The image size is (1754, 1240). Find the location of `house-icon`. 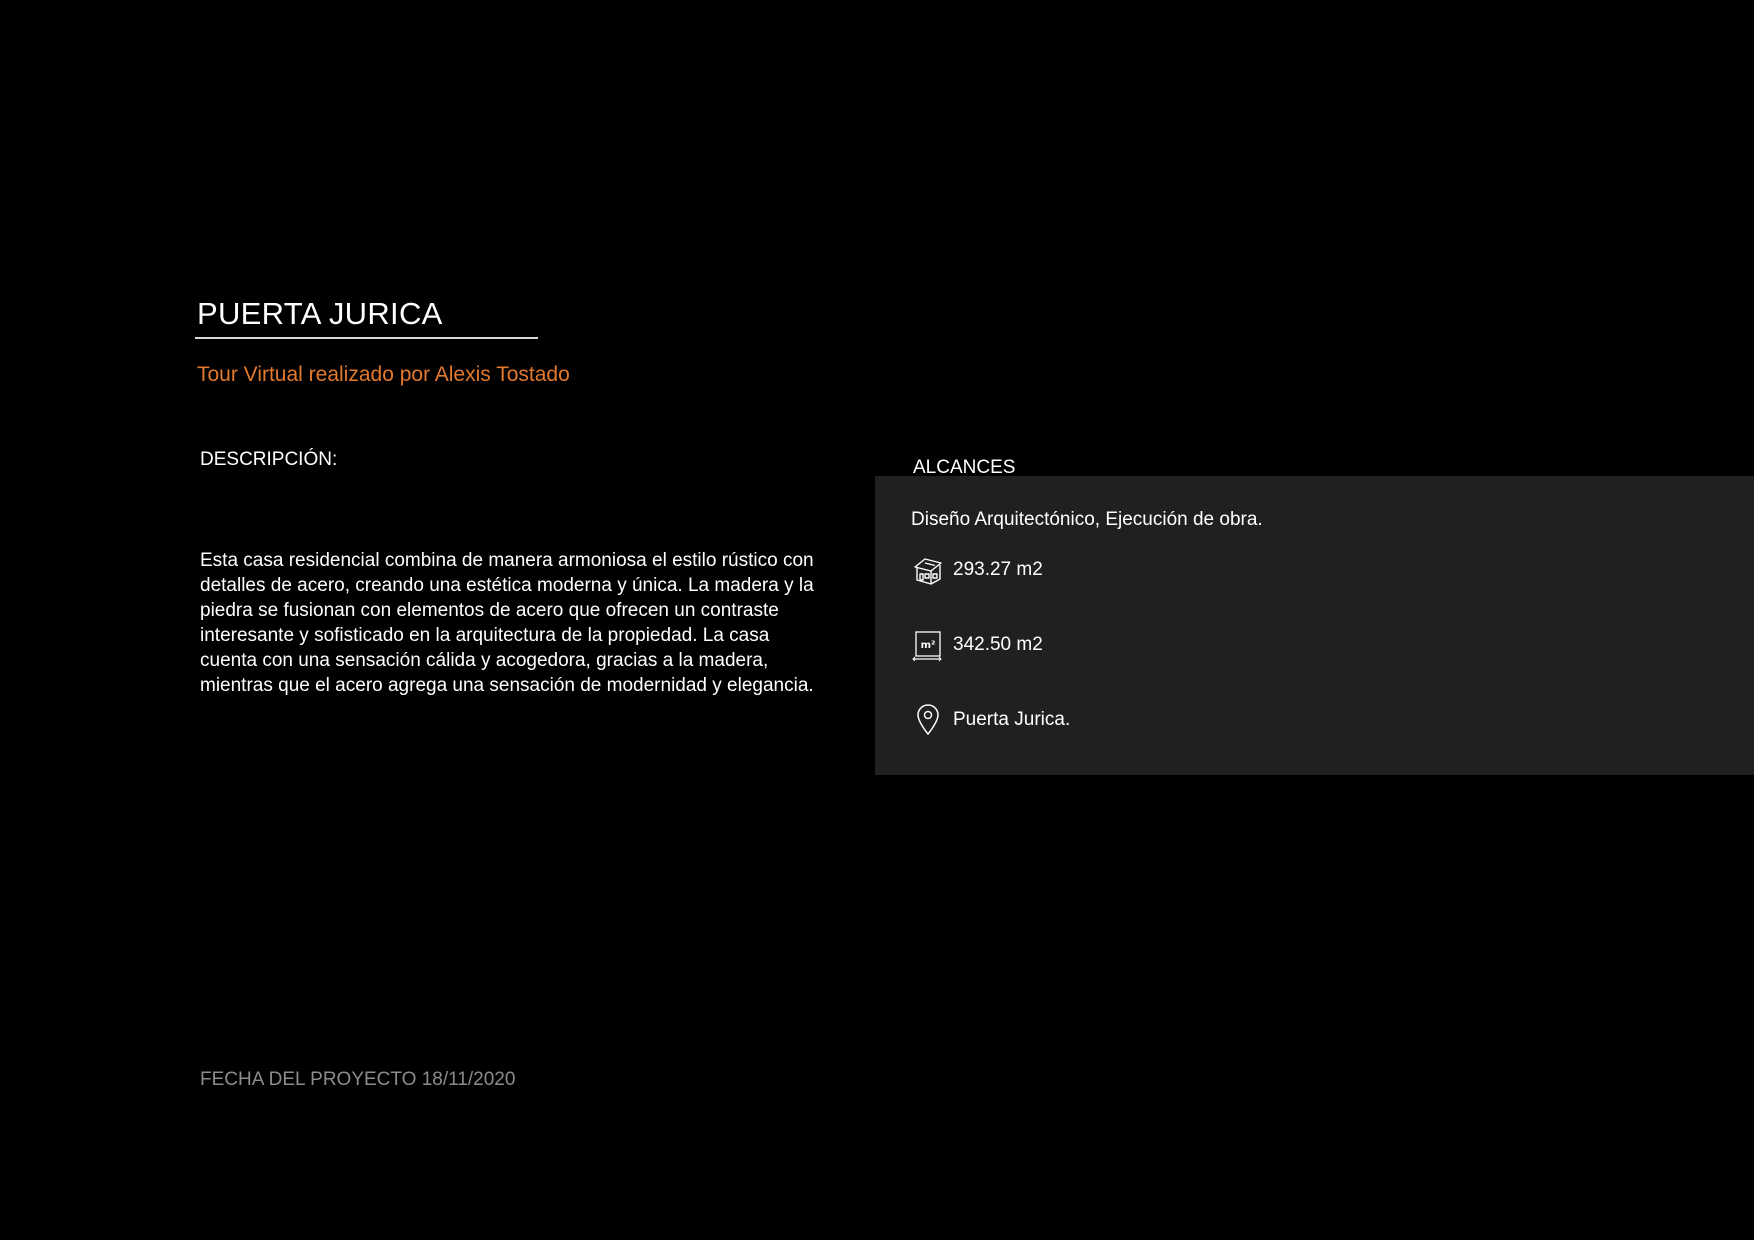

house-icon is located at coordinates (928, 570).